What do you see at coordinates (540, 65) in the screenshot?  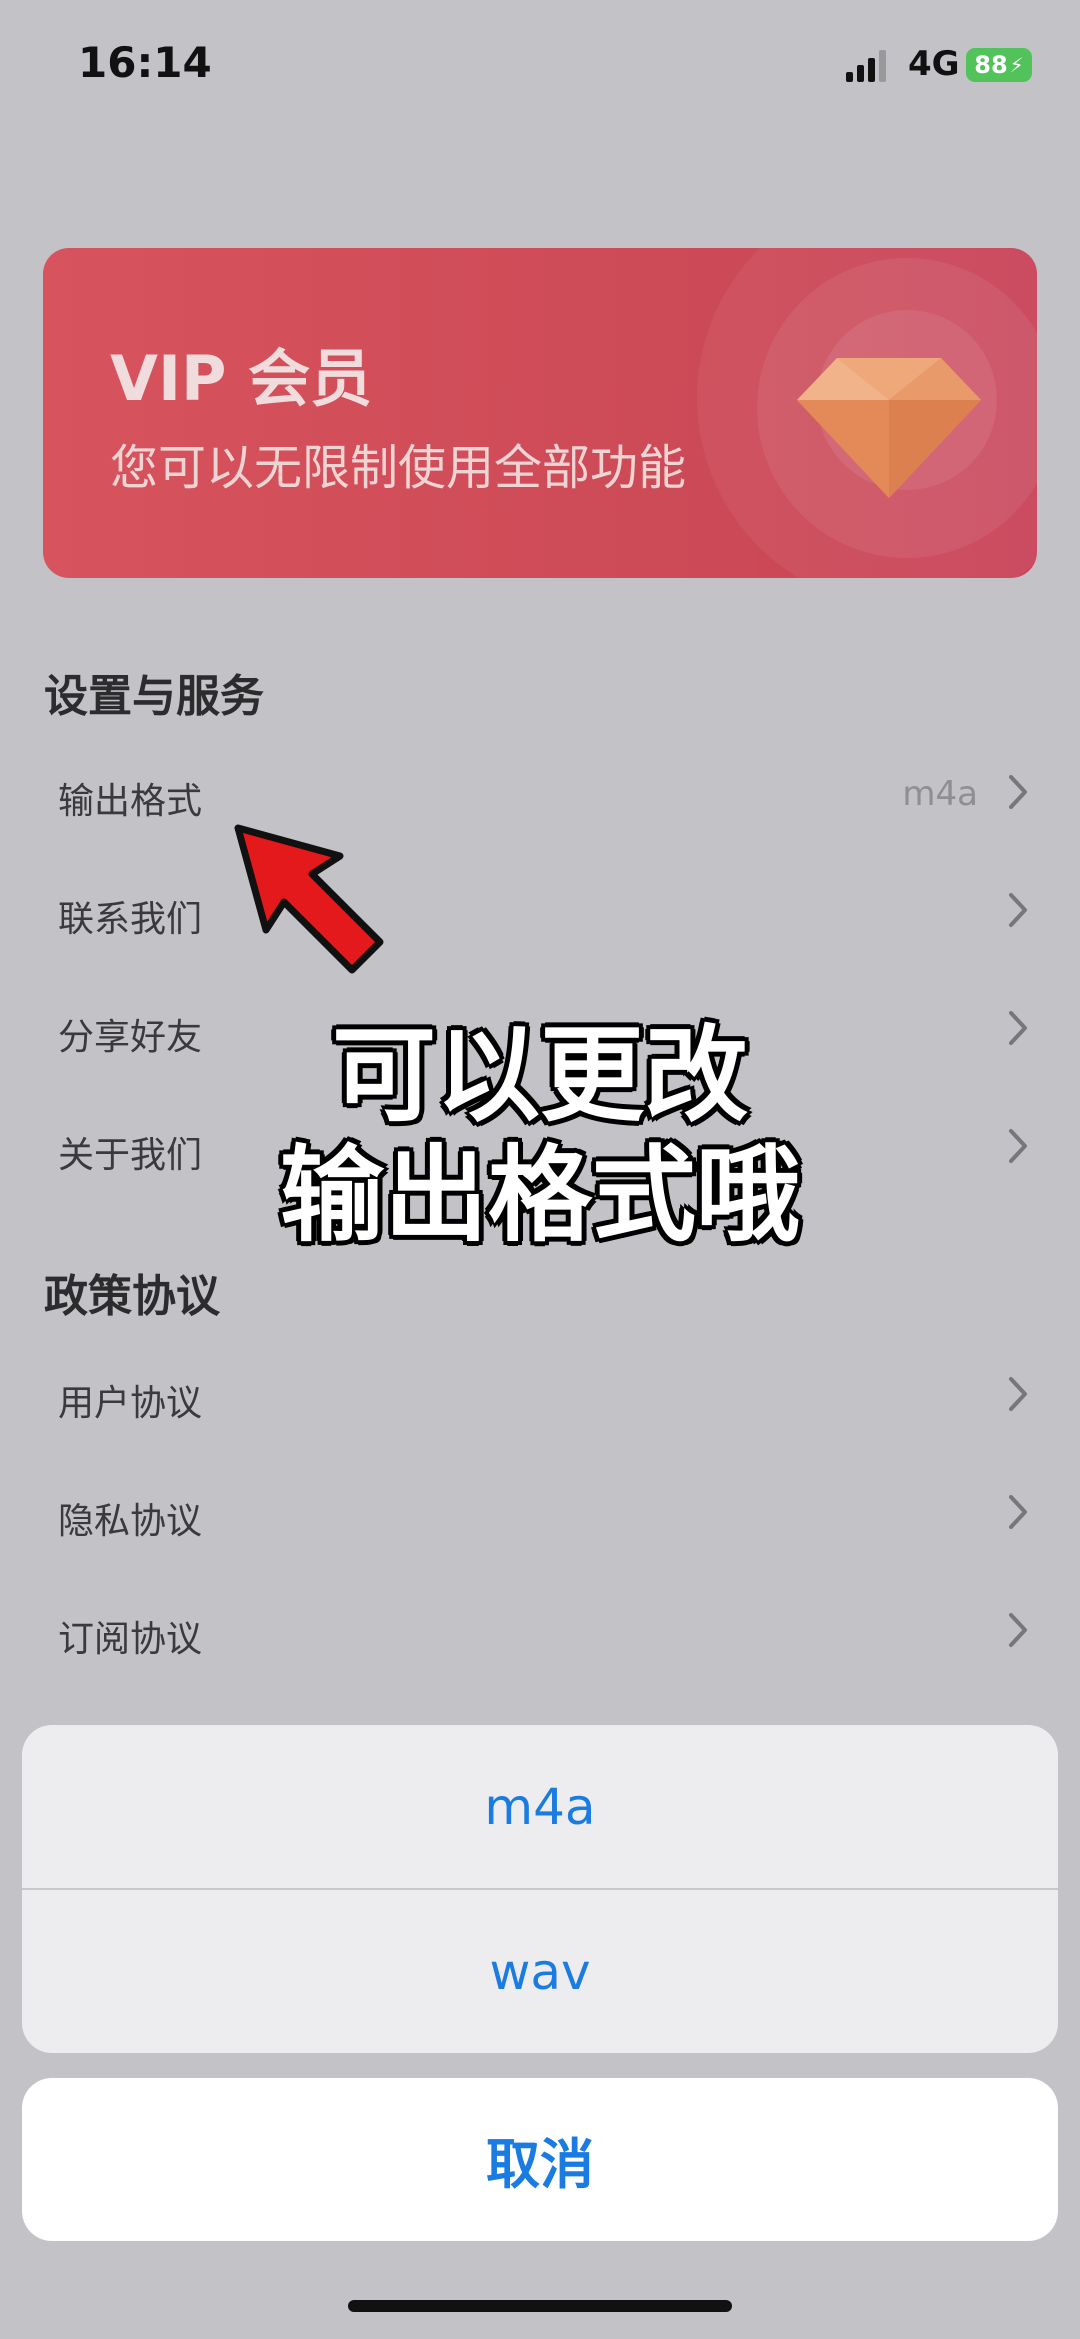 I see `status-bar: 16:14 4G 88 ⚡` at bounding box center [540, 65].